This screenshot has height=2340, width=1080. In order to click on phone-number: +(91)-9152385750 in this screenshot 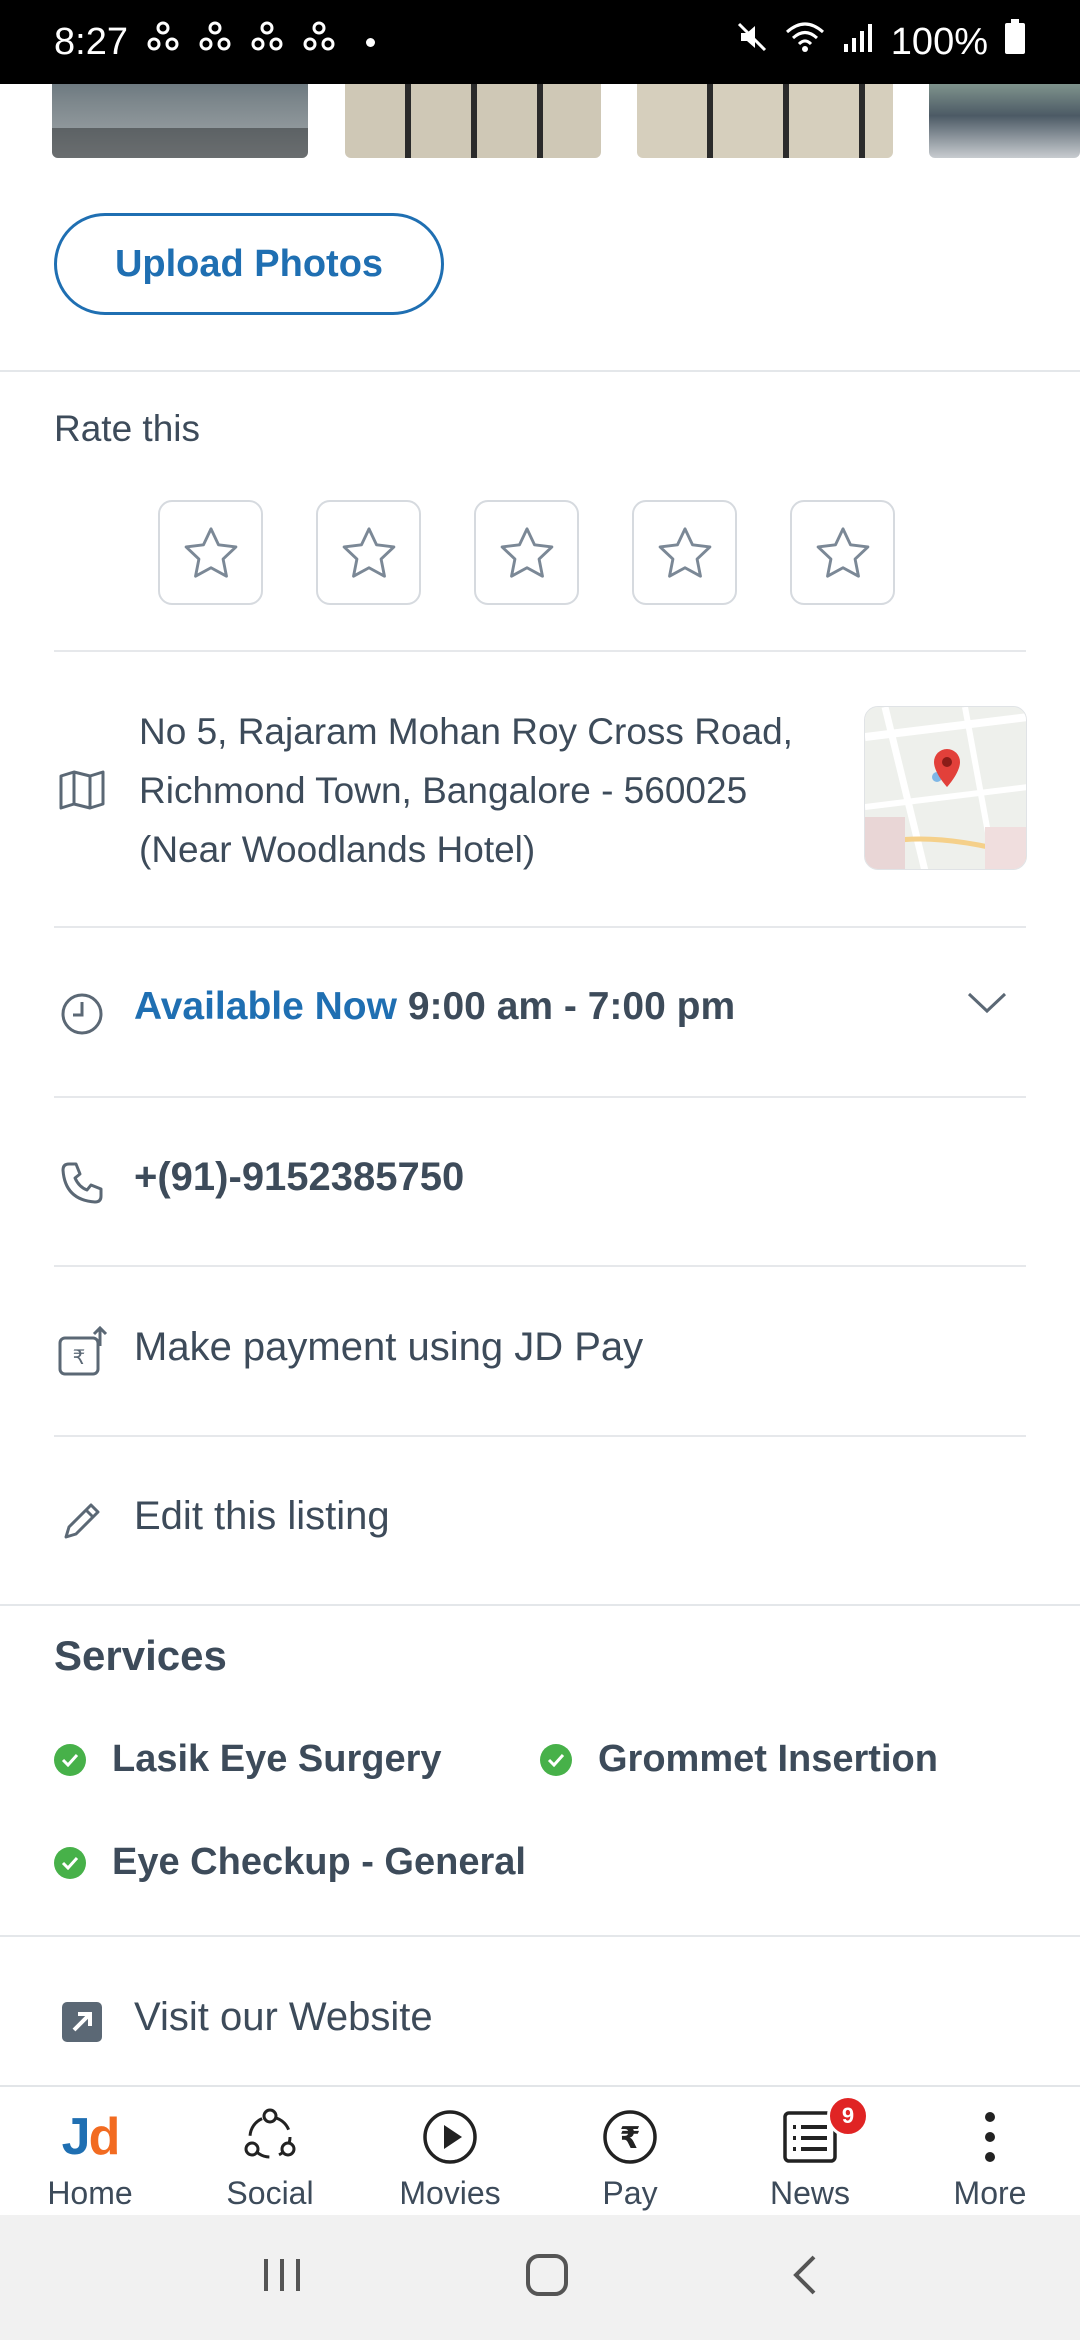, I will do `click(299, 1177)`.